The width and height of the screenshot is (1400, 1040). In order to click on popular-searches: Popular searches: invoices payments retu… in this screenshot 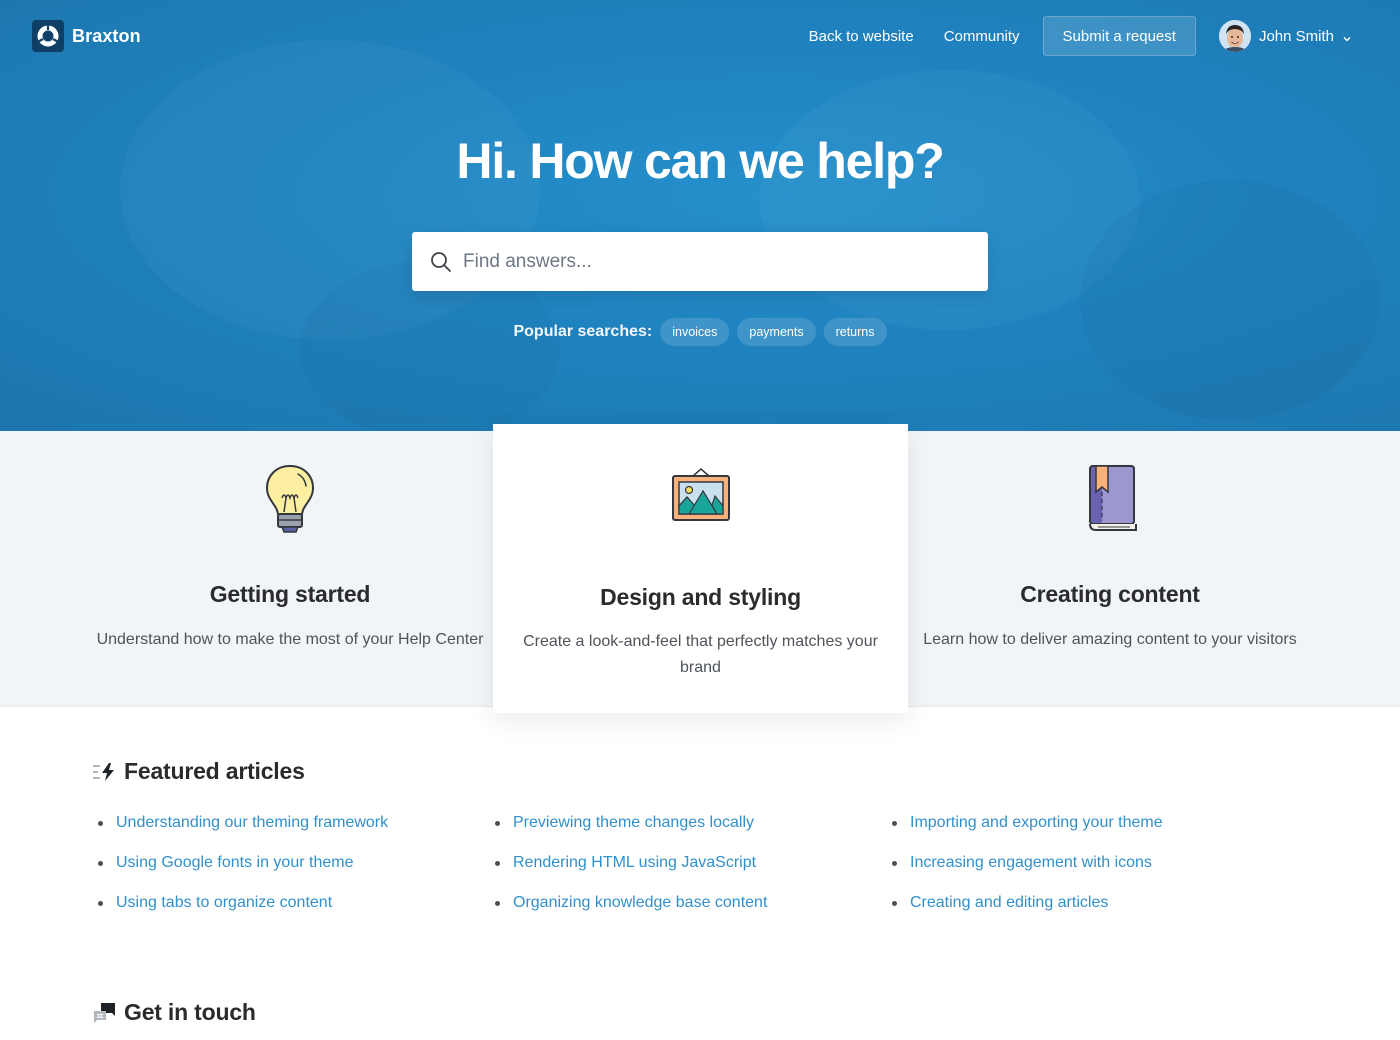, I will do `click(700, 332)`.